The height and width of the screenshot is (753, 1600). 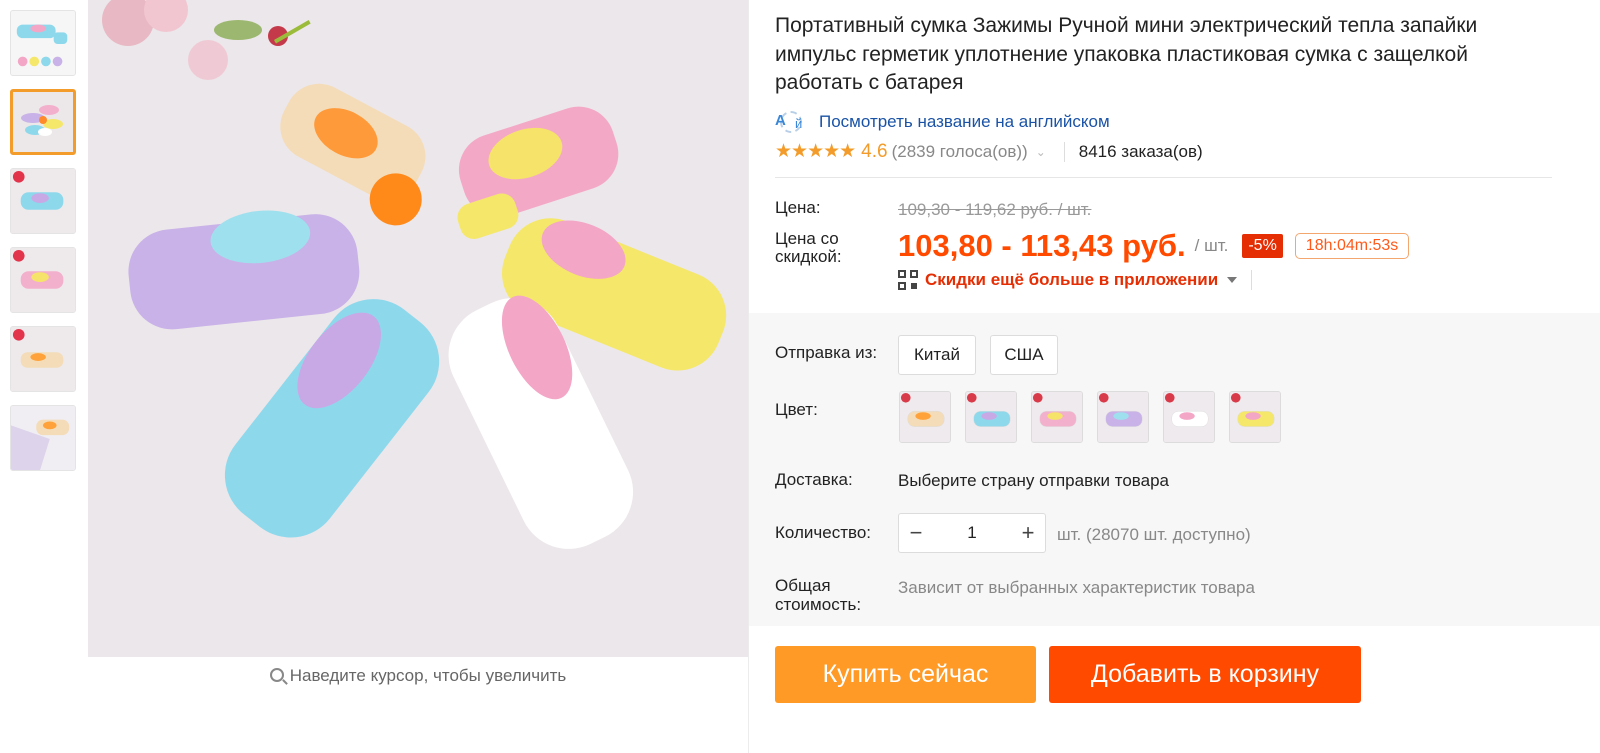 I want to click on discount-badge: -5%, so click(x=1262, y=246).